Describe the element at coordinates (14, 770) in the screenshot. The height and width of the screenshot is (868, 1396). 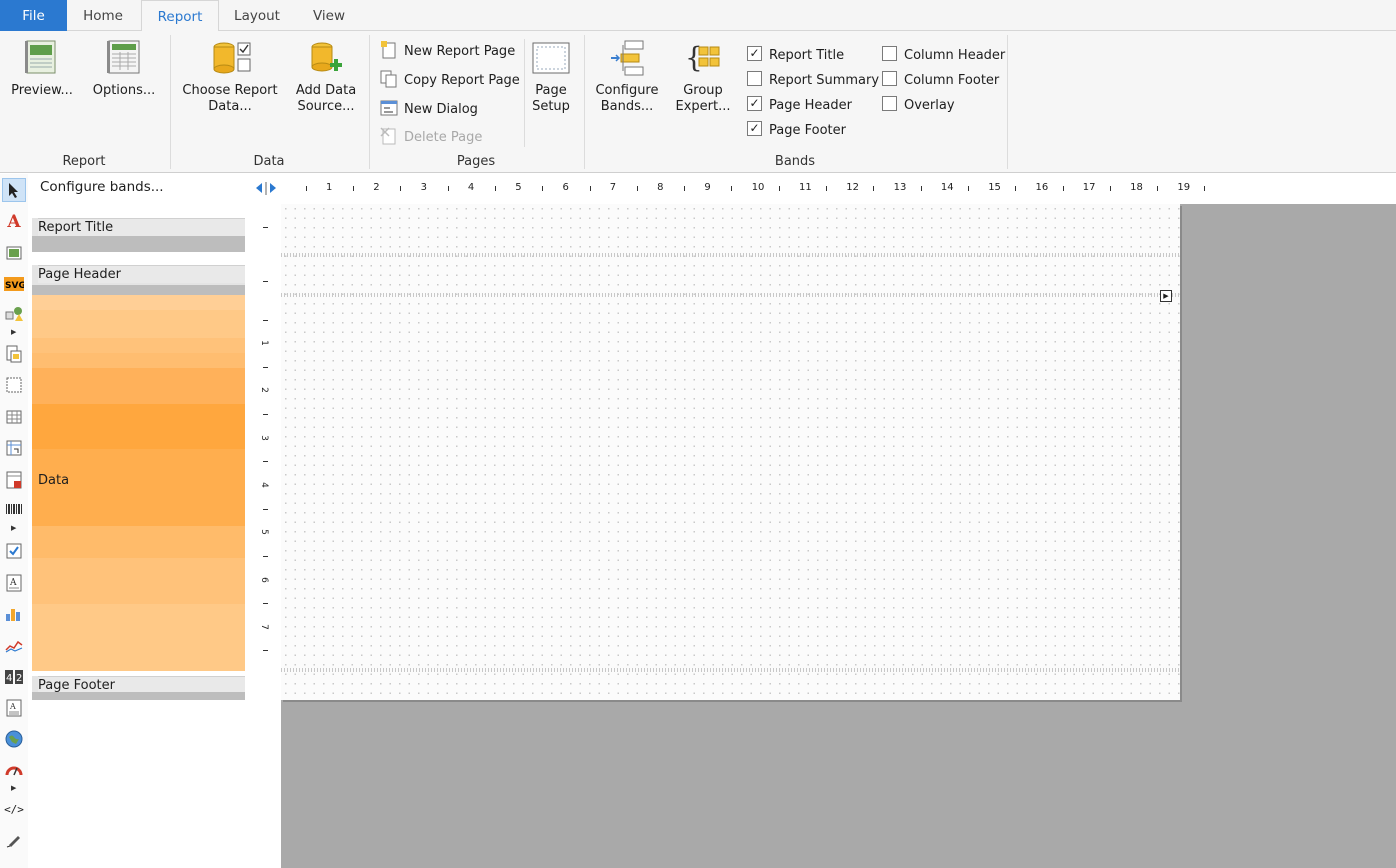
I see `gauge-tool` at that location.